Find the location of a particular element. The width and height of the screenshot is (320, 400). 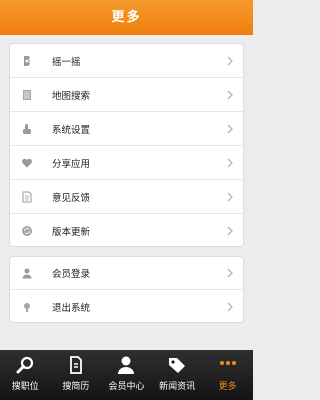

tab-label: 搜职位 is located at coordinates (25, 387).